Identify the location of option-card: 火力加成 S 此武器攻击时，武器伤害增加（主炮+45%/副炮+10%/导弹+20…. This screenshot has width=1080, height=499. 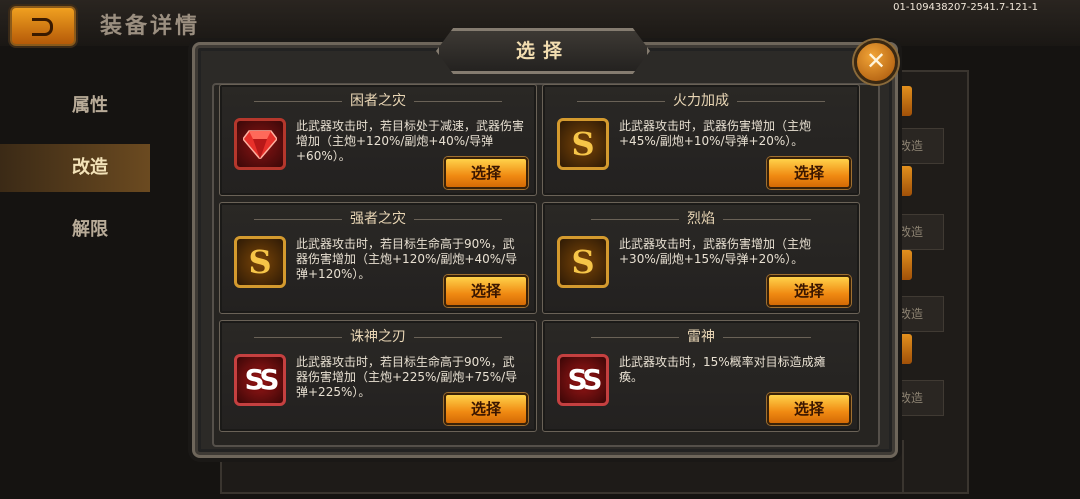
(701, 140).